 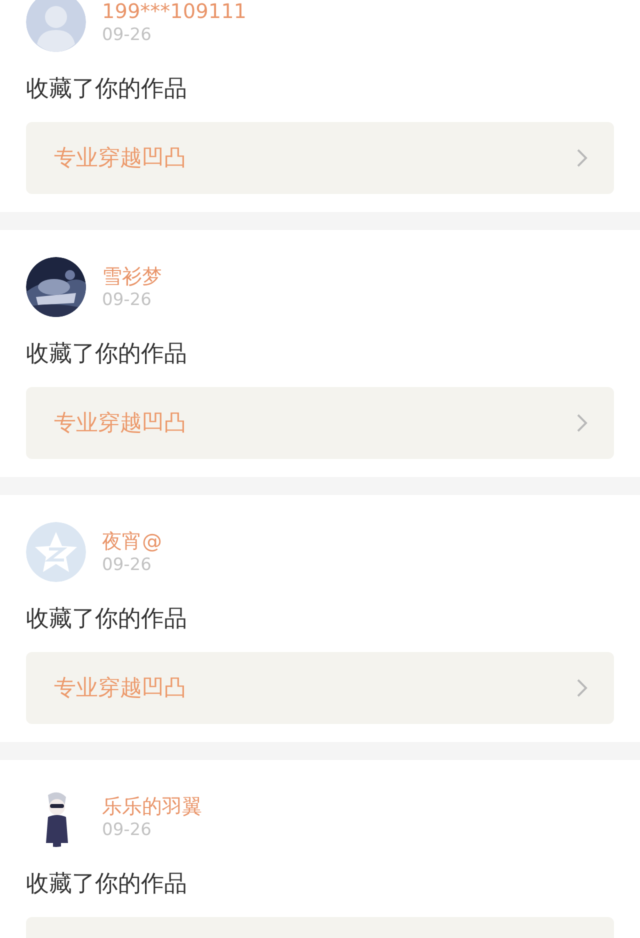 I want to click on user-name: 雪衫梦, so click(x=132, y=276).